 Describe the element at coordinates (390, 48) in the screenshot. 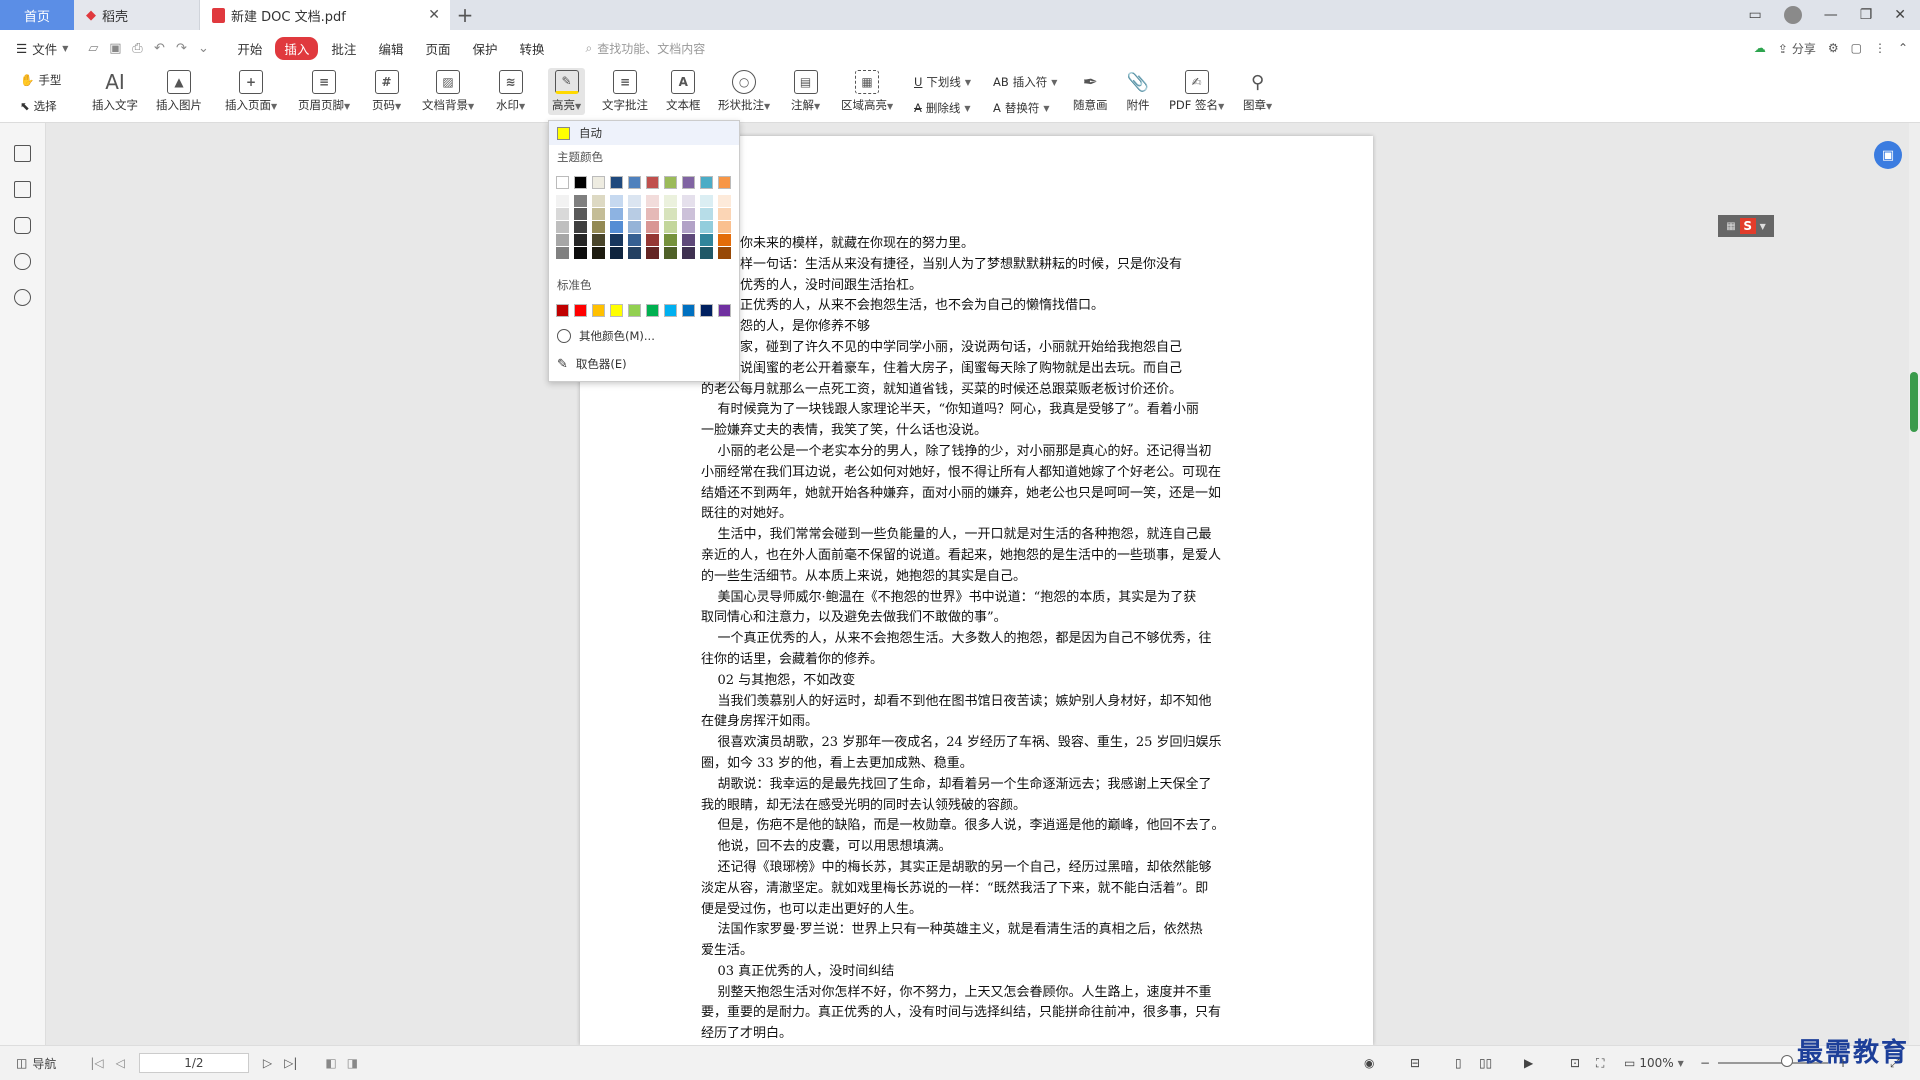

I see `menu-edit: 编辑` at that location.